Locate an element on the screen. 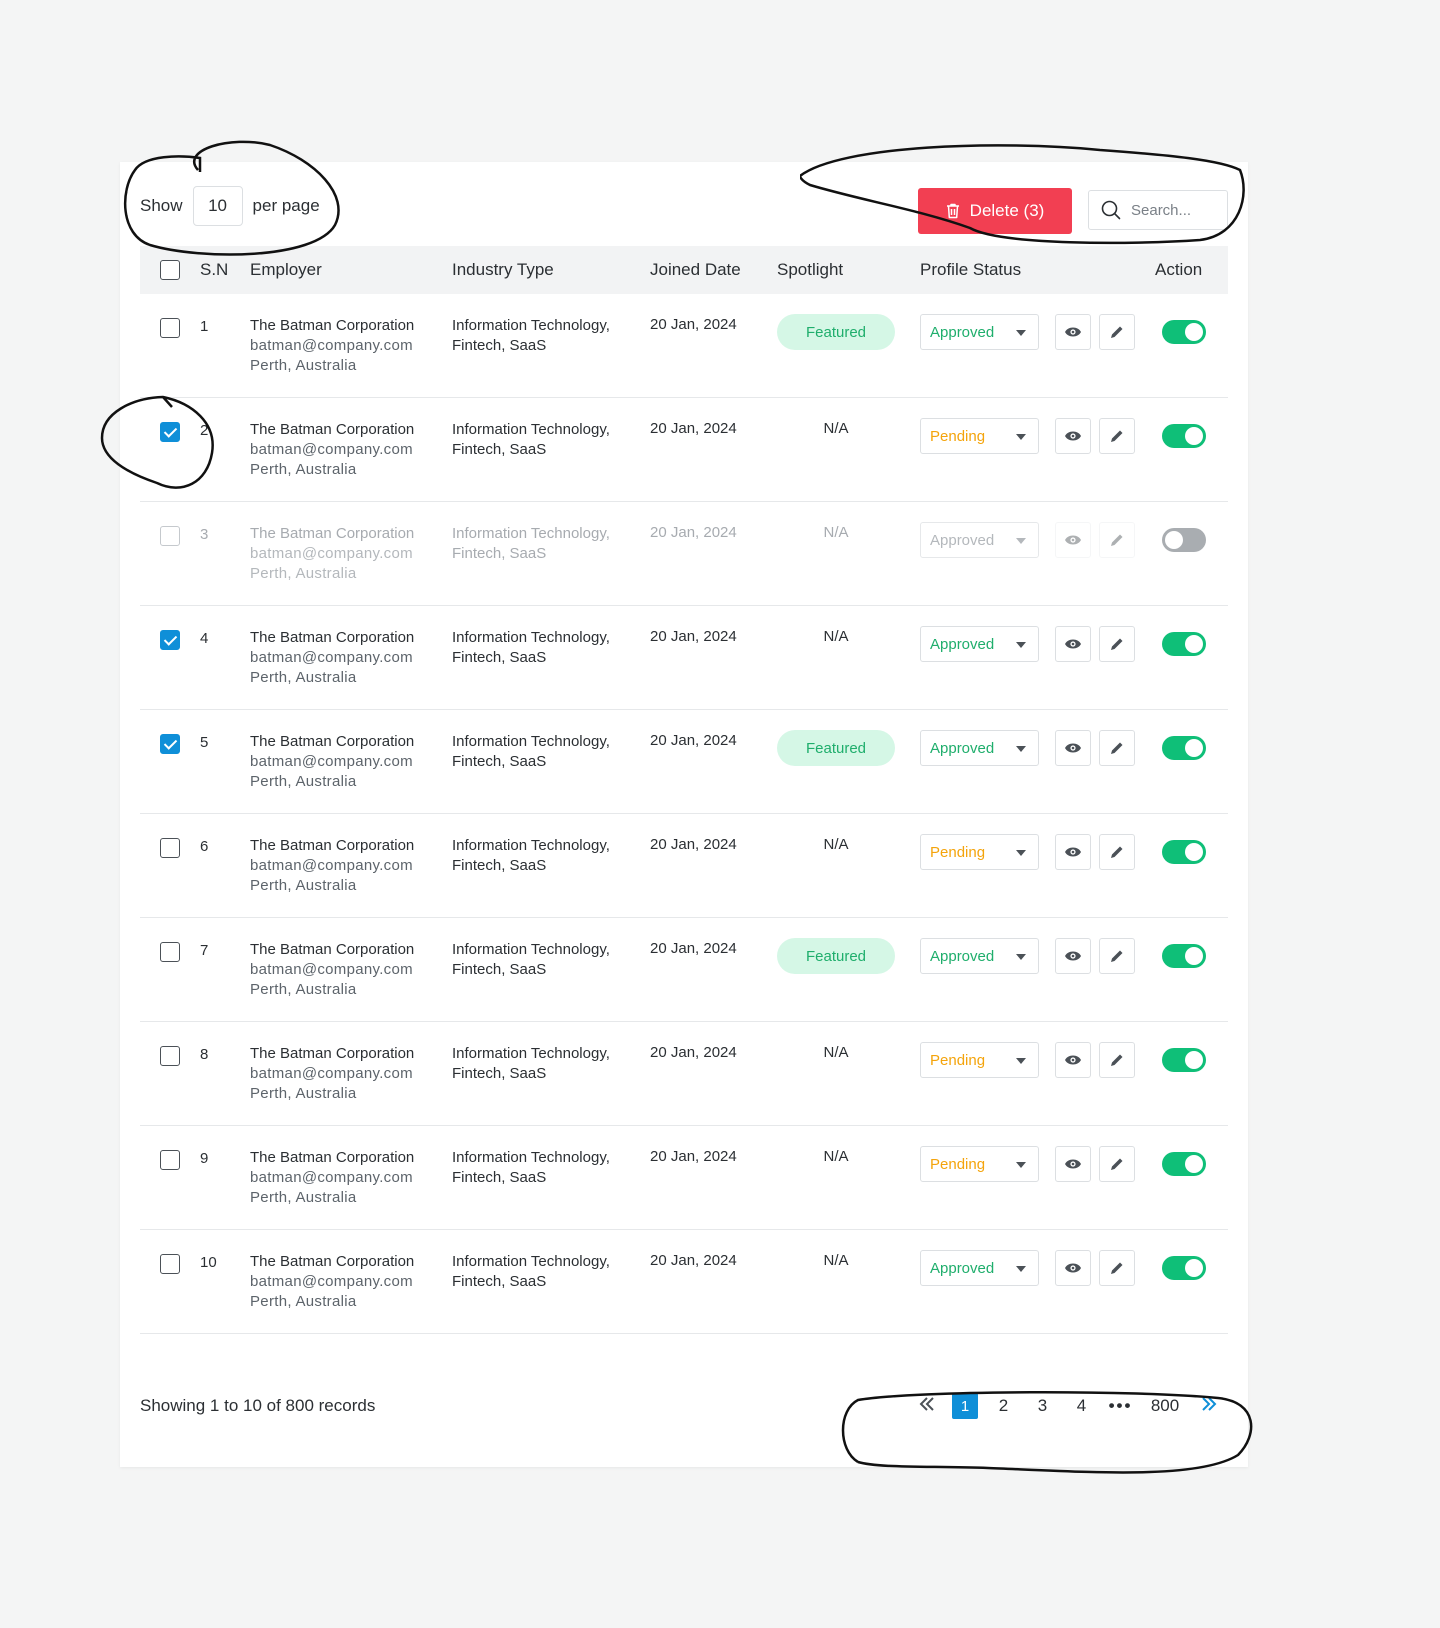  employer-name: The Batman Corporation is located at coordinates (332, 741).